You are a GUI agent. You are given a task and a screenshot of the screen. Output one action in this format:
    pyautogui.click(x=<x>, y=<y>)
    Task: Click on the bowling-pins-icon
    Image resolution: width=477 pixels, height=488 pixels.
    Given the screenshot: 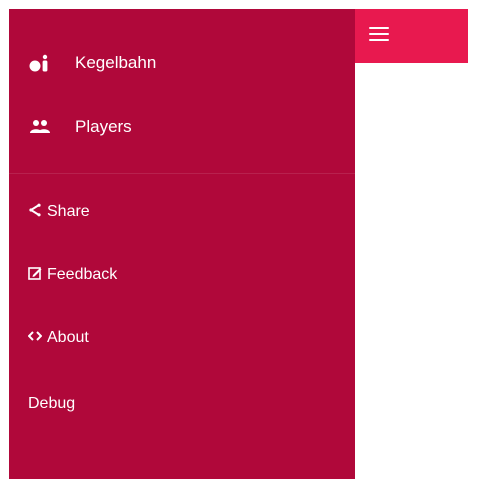 What is the action you would take?
    pyautogui.click(x=38, y=63)
    